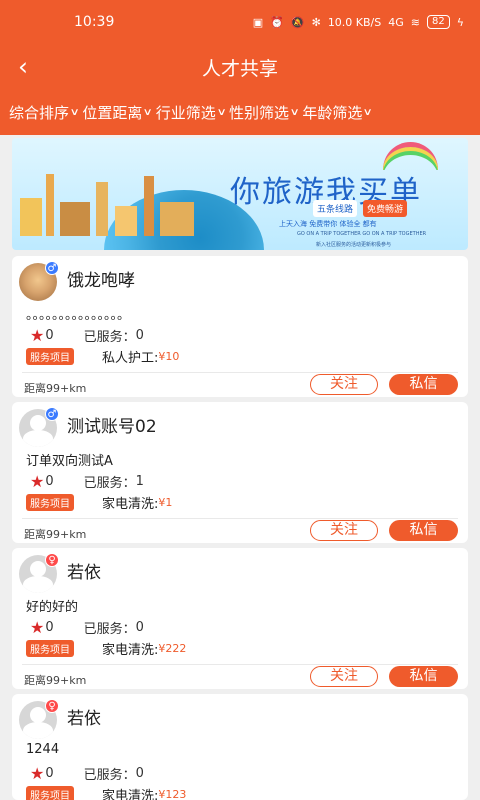 The image size is (480, 800). What do you see at coordinates (396, 22) in the screenshot?
I see `signal-icon: 4G` at bounding box center [396, 22].